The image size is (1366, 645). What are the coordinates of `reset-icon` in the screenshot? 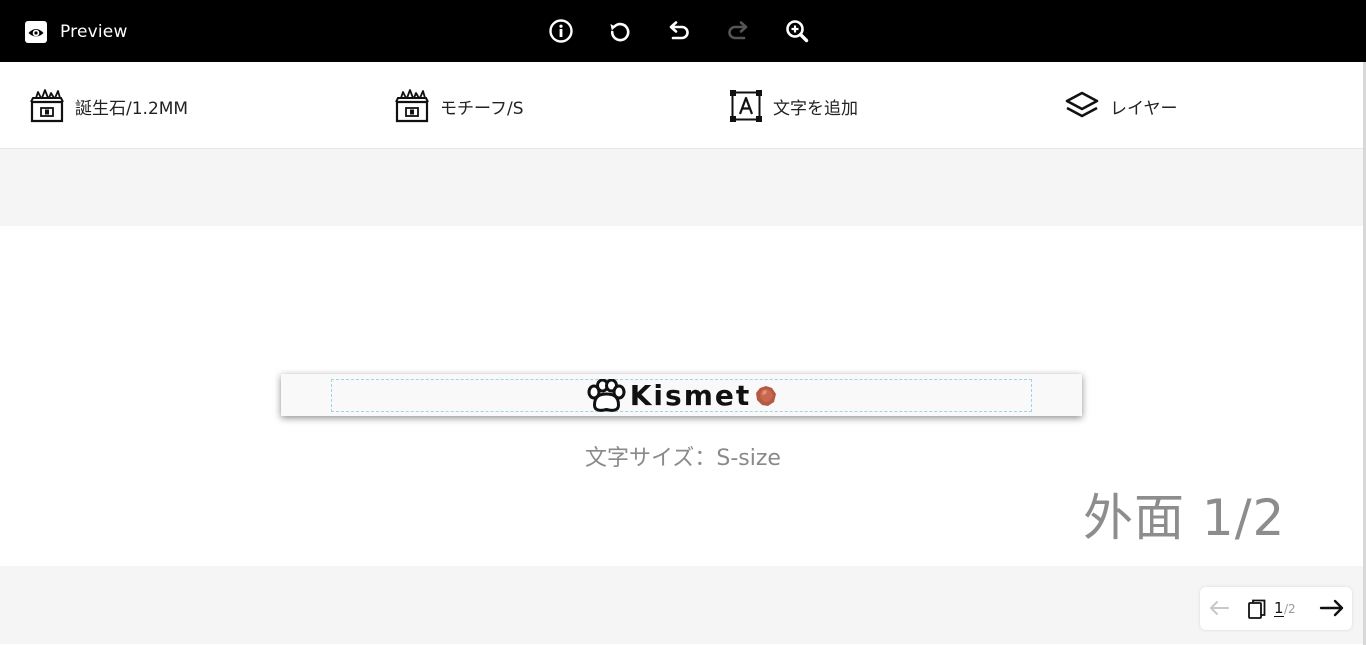 It's located at (620, 32).